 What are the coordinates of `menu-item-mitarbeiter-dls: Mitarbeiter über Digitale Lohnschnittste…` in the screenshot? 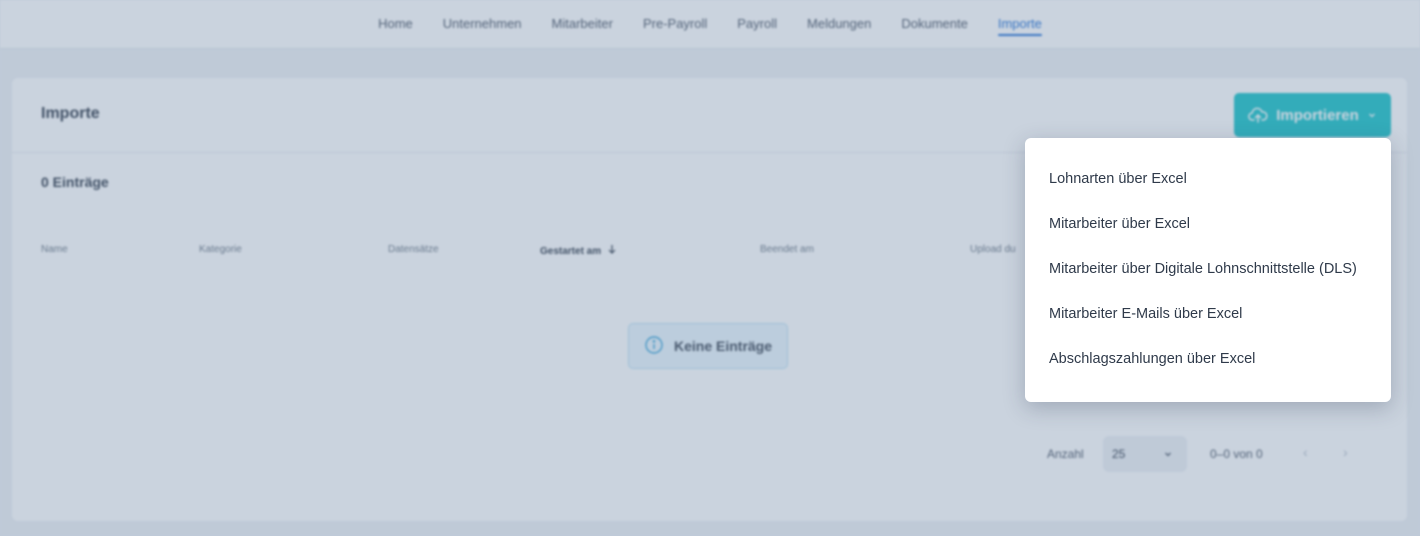 It's located at (1208, 269).